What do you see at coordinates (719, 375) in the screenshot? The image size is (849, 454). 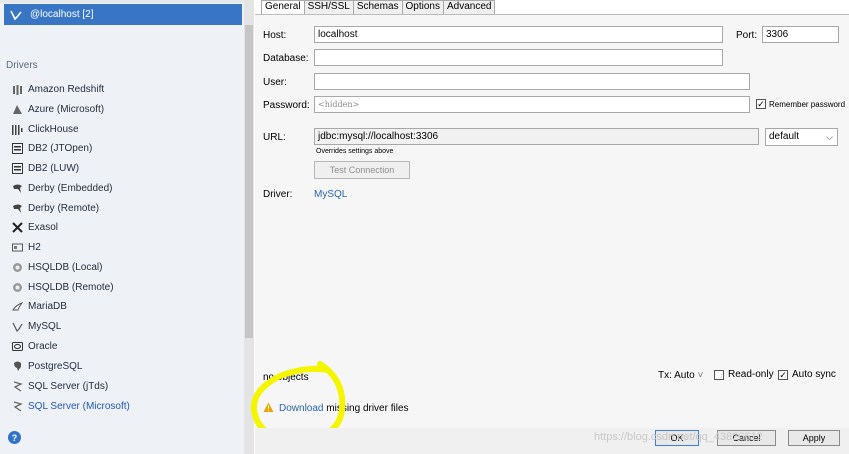 I see `read-only-checkbox` at bounding box center [719, 375].